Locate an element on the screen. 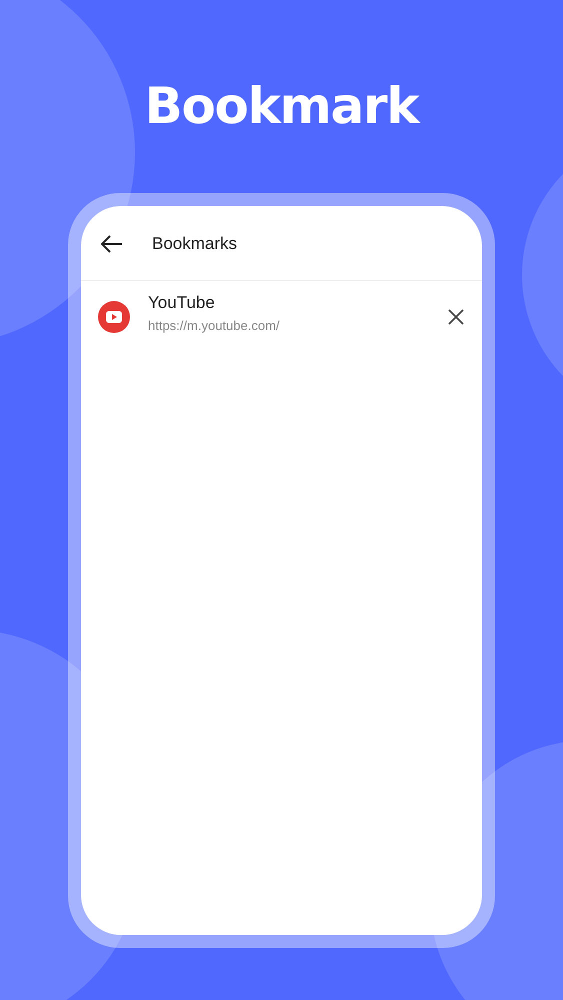 This screenshot has height=1000, width=563. close-icon is located at coordinates (456, 317).